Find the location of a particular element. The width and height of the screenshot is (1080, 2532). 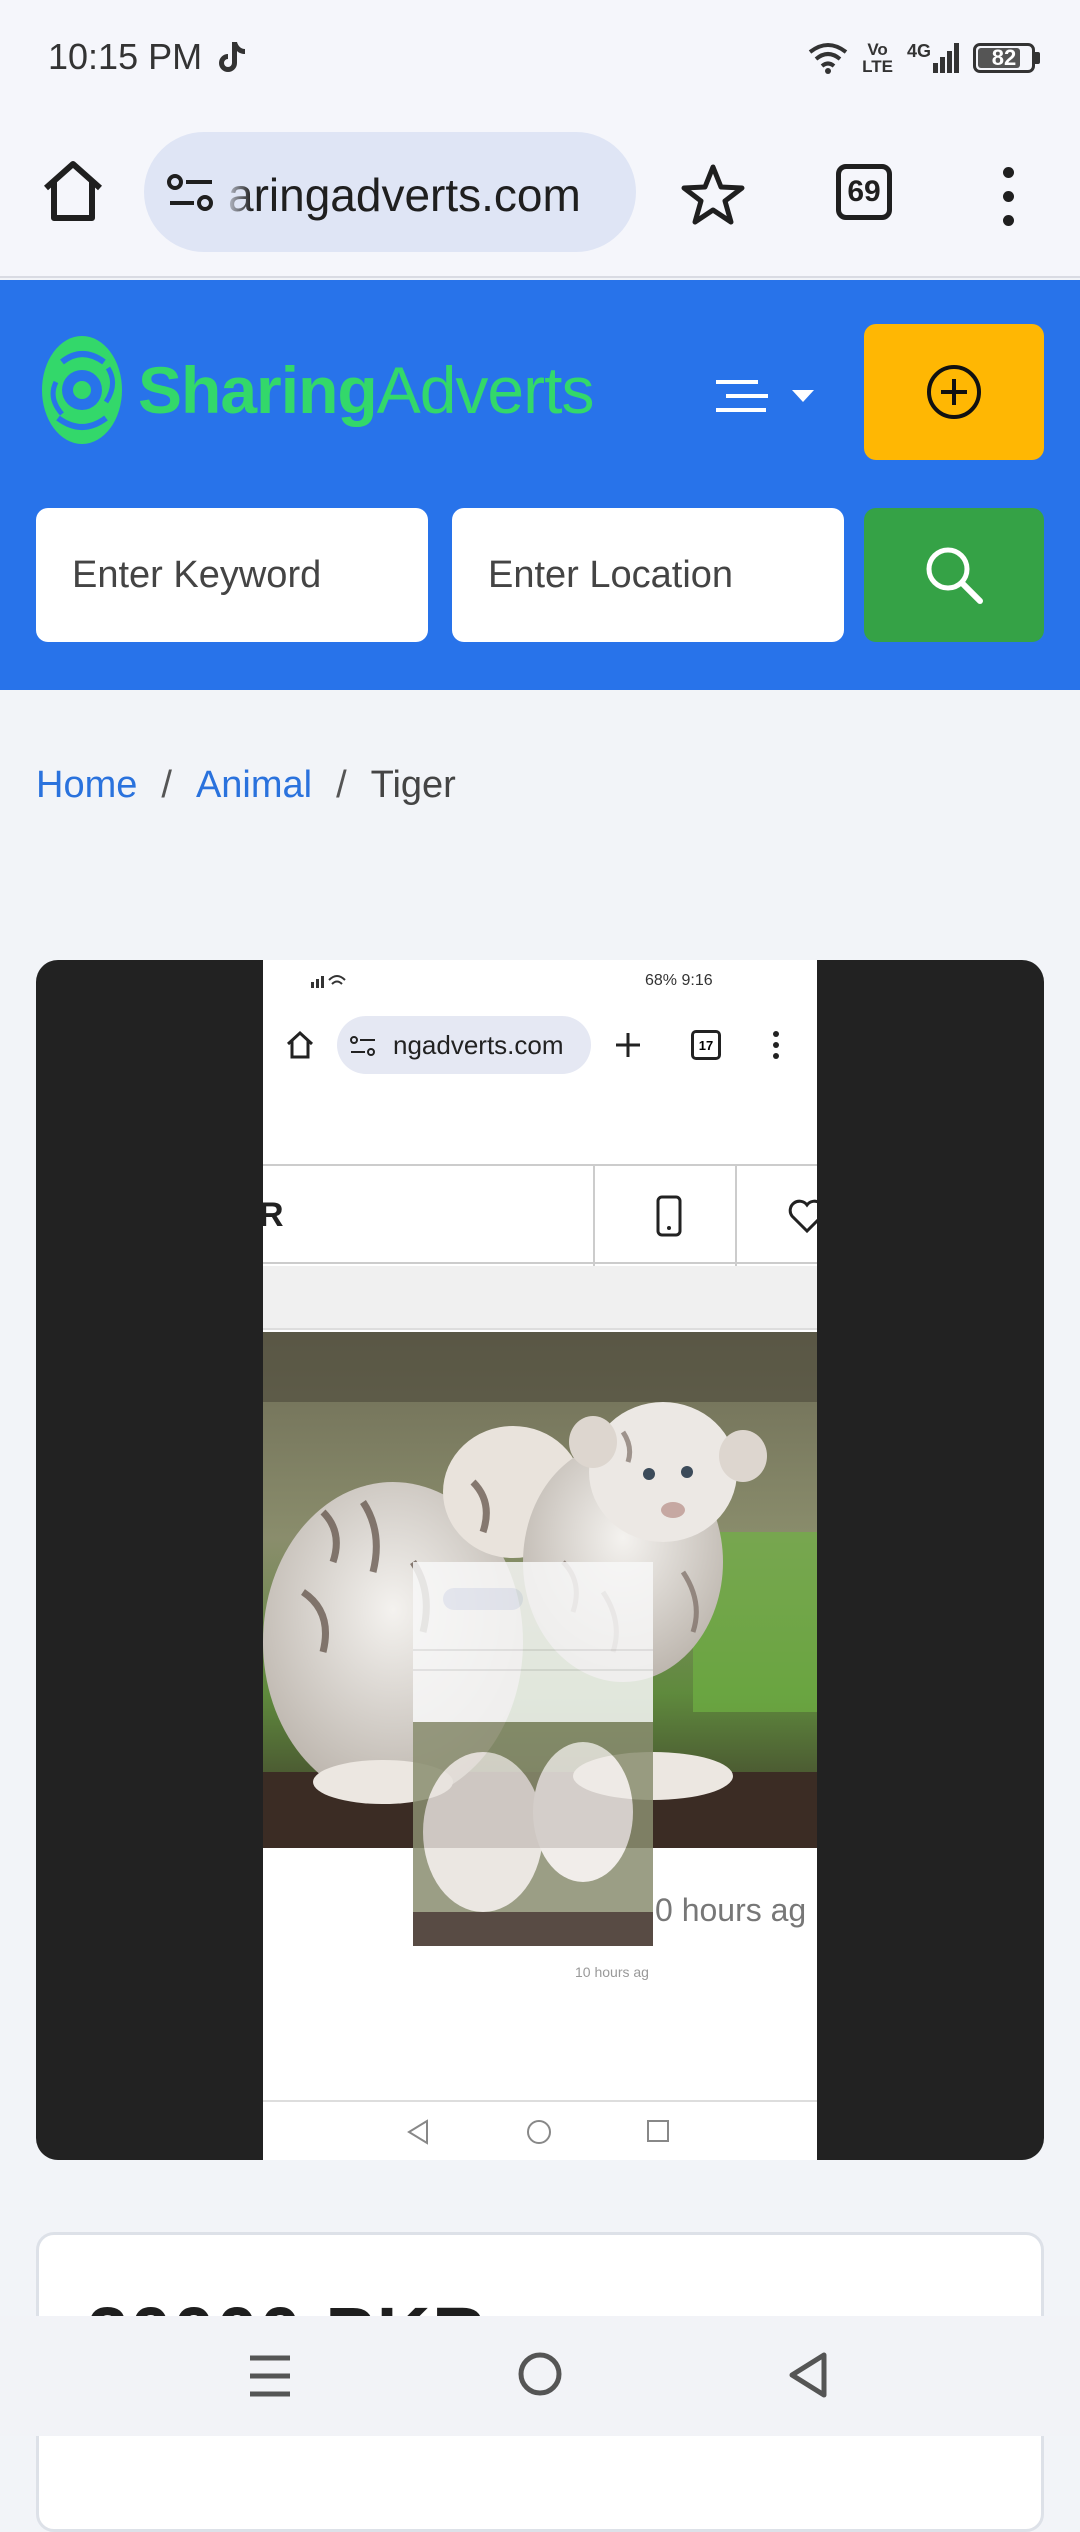

breadcrumb-category-link: Animal is located at coordinates (254, 785).